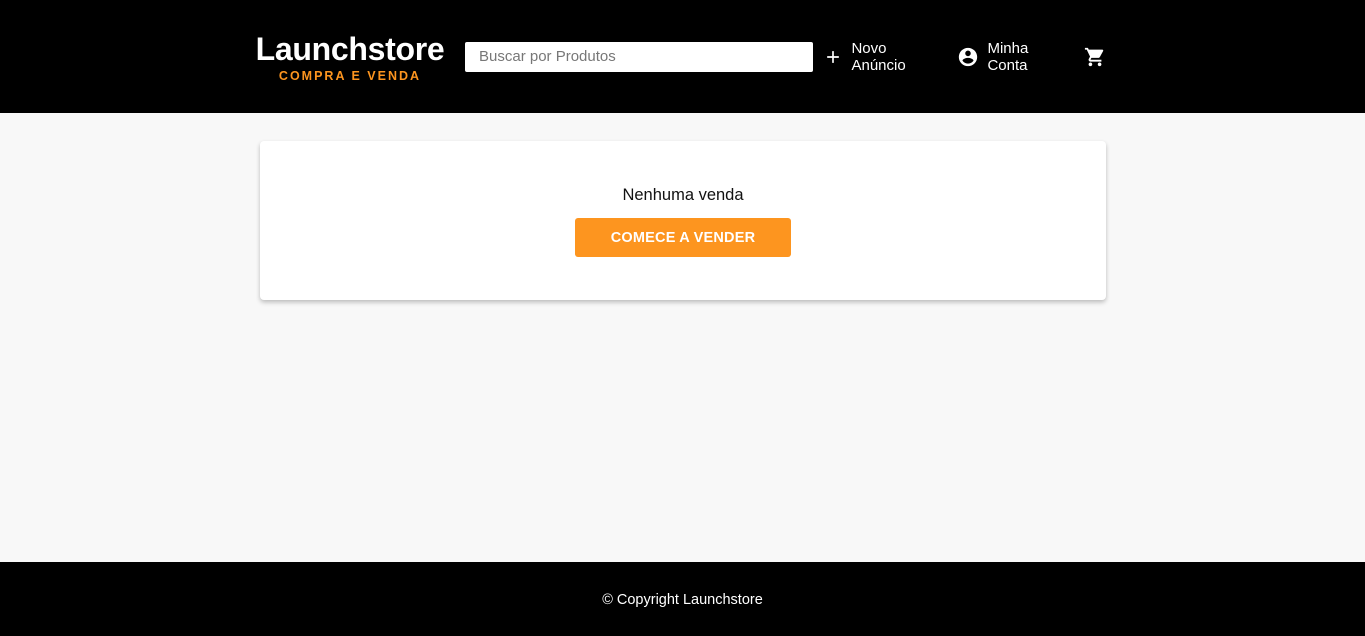 This screenshot has width=1365, height=636. What do you see at coordinates (350, 49) in the screenshot?
I see `logo-title: Launchstore` at bounding box center [350, 49].